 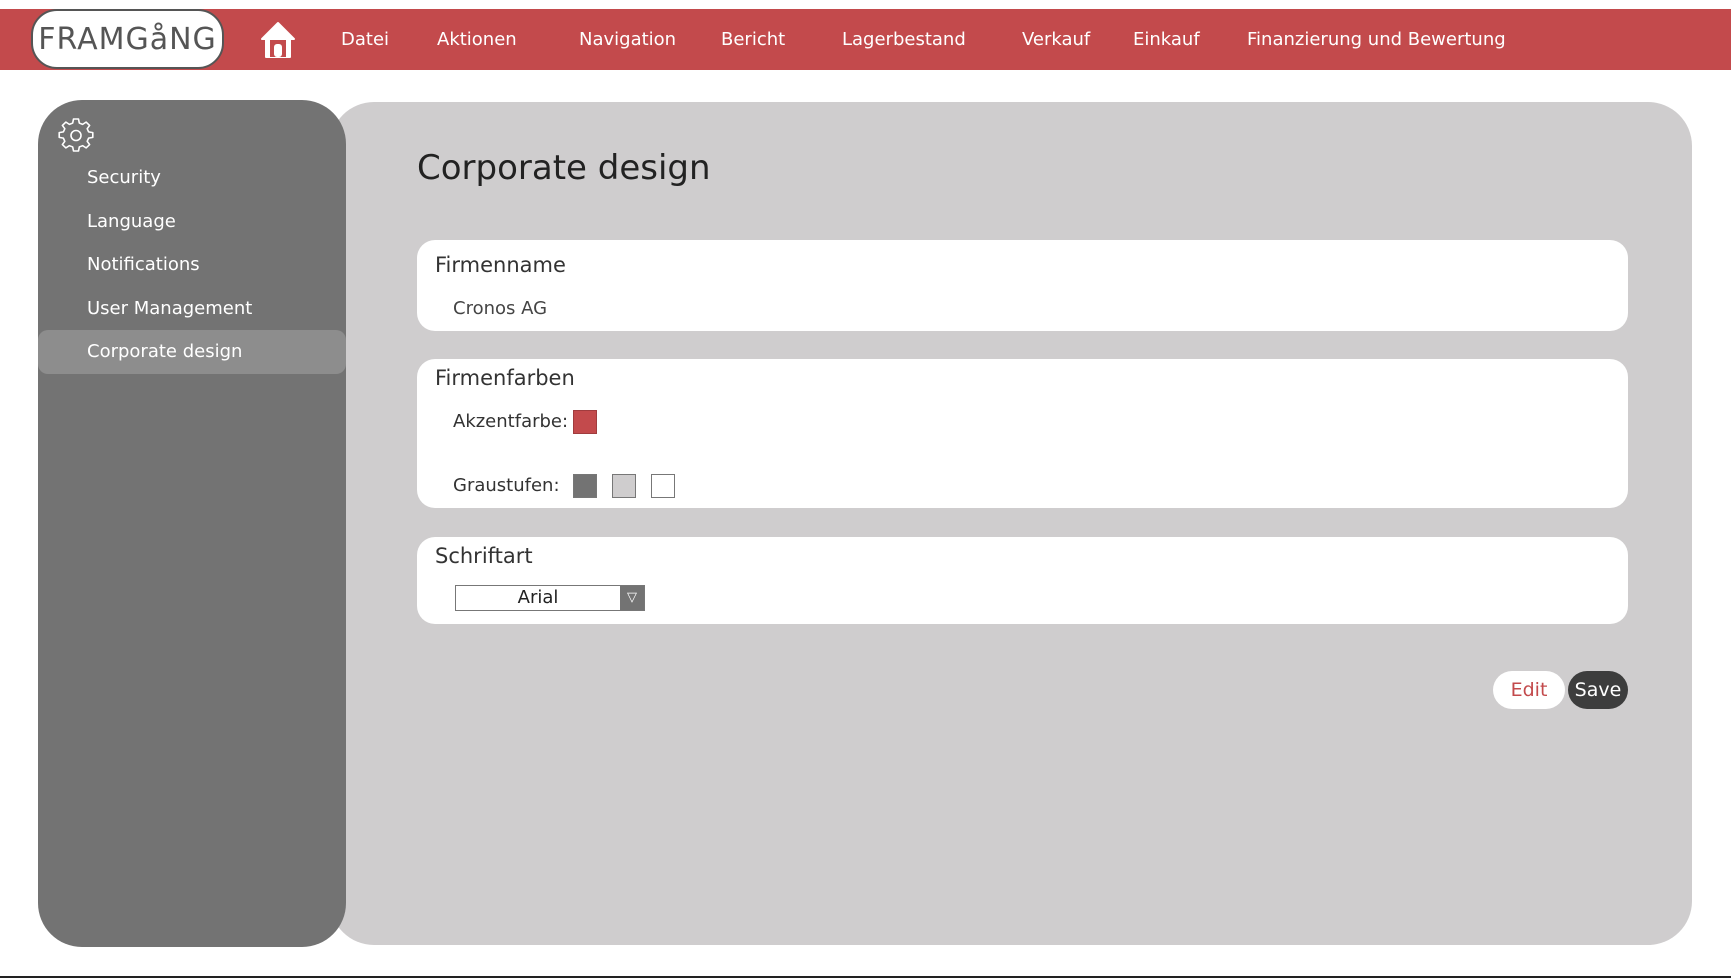 What do you see at coordinates (511, 421) in the screenshot?
I see `accent-color-label: Akzentfarbe:` at bounding box center [511, 421].